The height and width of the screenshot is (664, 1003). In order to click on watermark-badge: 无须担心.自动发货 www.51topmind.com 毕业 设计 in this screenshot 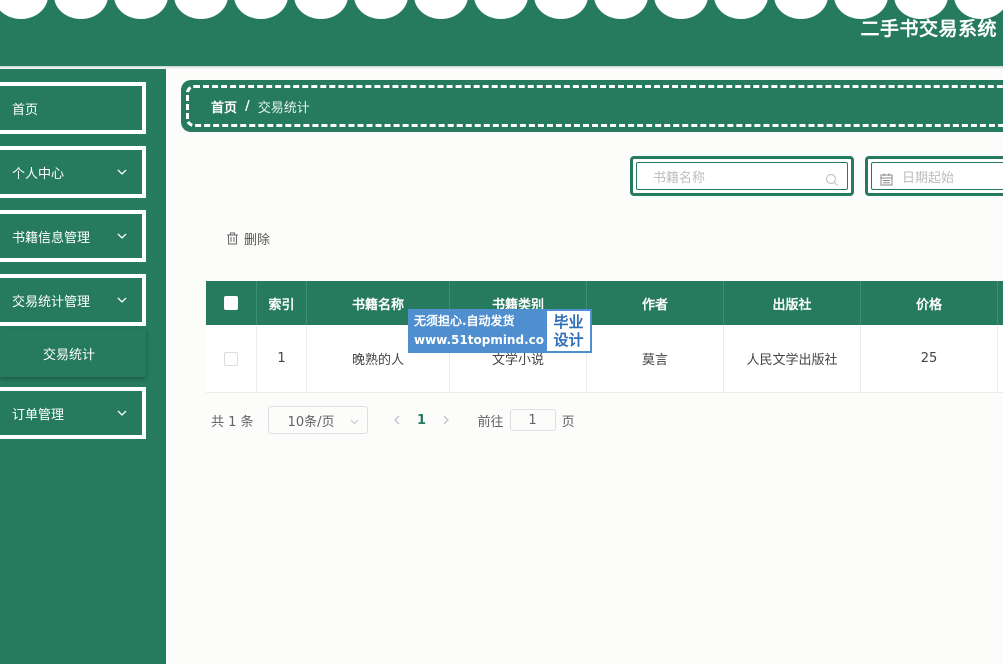, I will do `click(500, 331)`.